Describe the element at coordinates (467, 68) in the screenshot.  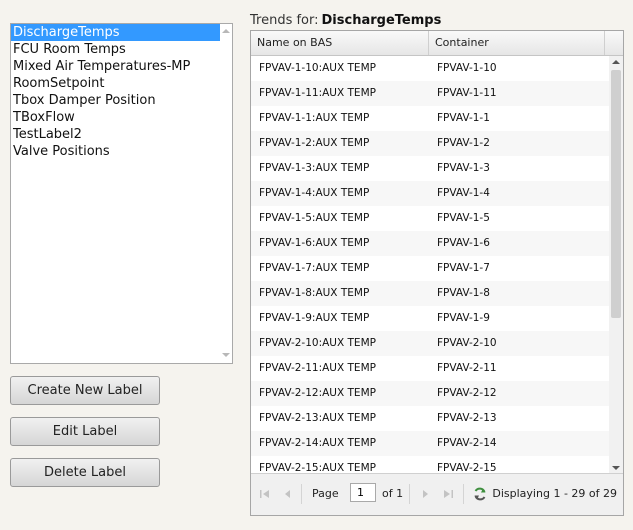
I see `cell-container: FPVAV-1-10` at that location.